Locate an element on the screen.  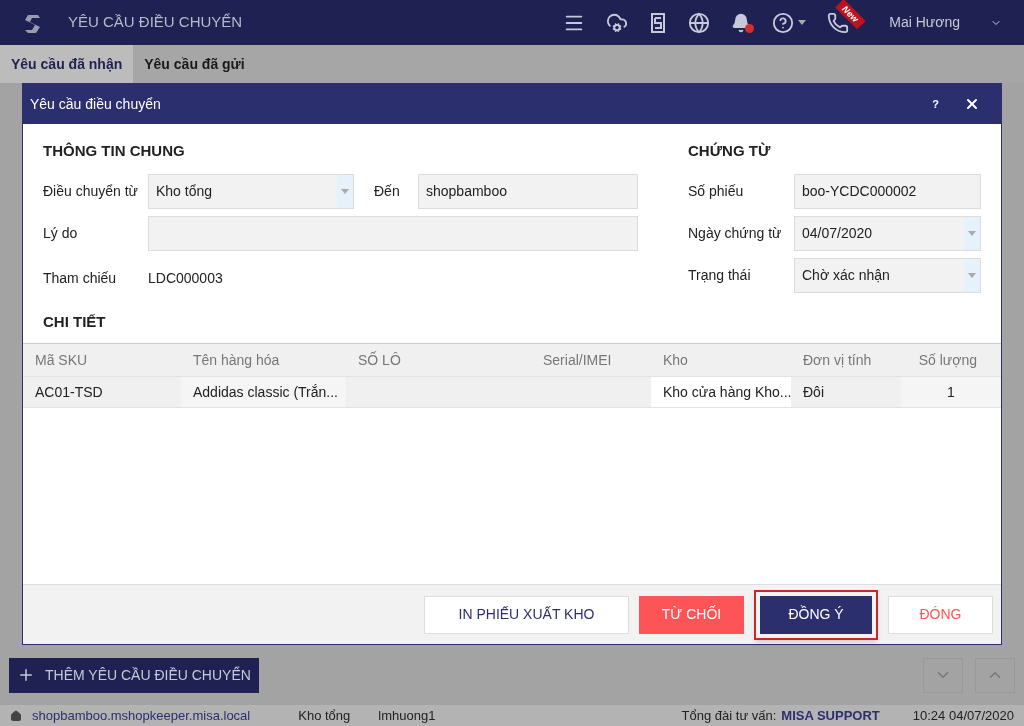
column-header: Số lượng is located at coordinates (947, 360).